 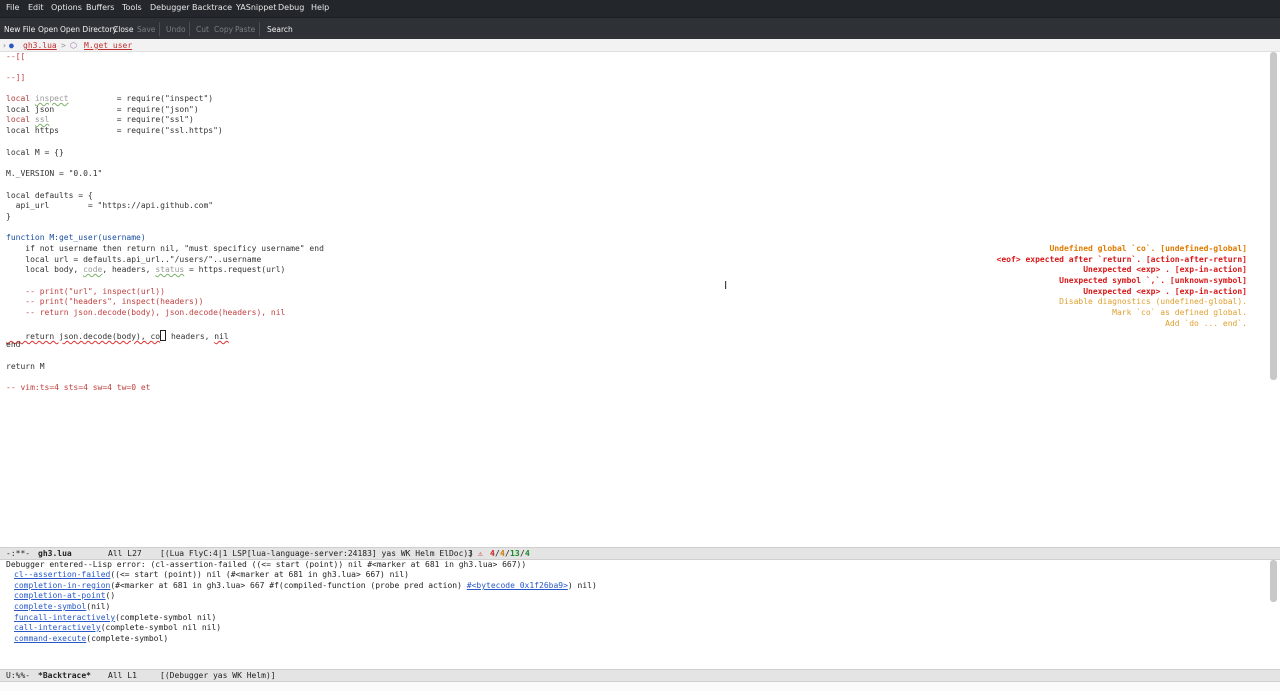 What do you see at coordinates (20, 98) in the screenshot?
I see `code-token: local` at bounding box center [20, 98].